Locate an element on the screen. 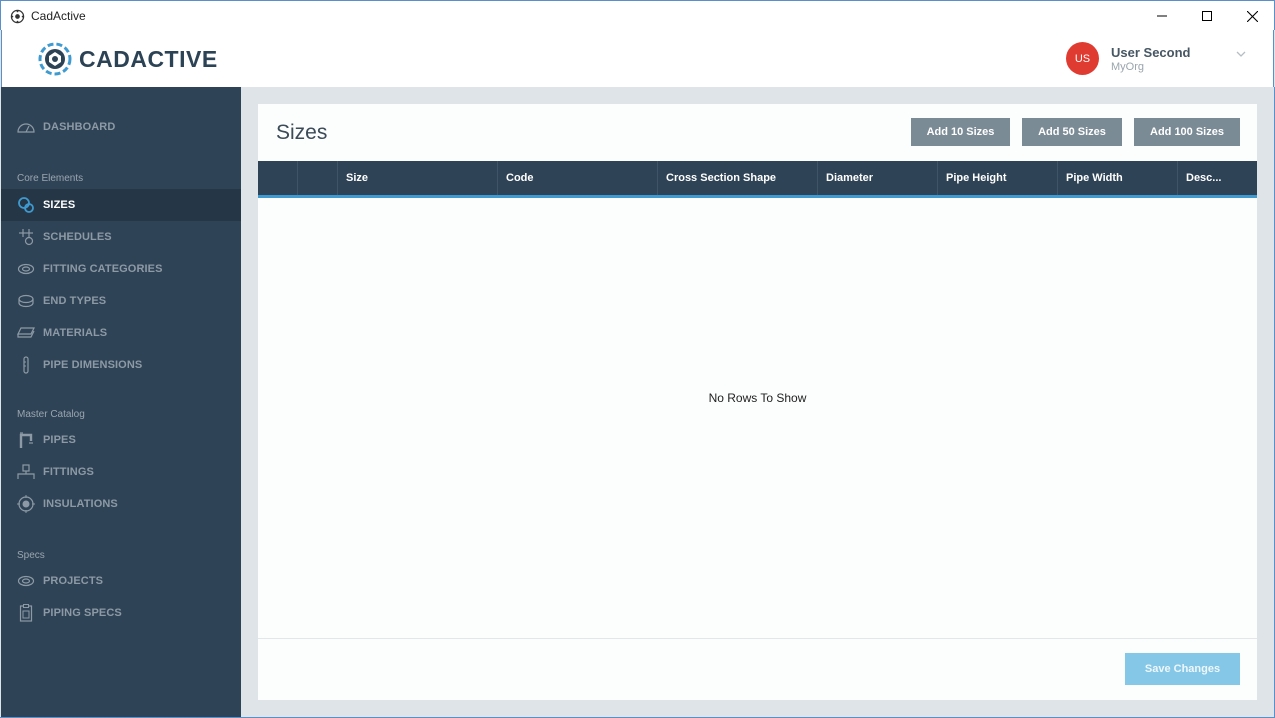 Image resolution: width=1275 pixels, height=718 pixels. save-changes-button: Save Changes is located at coordinates (1182, 669).